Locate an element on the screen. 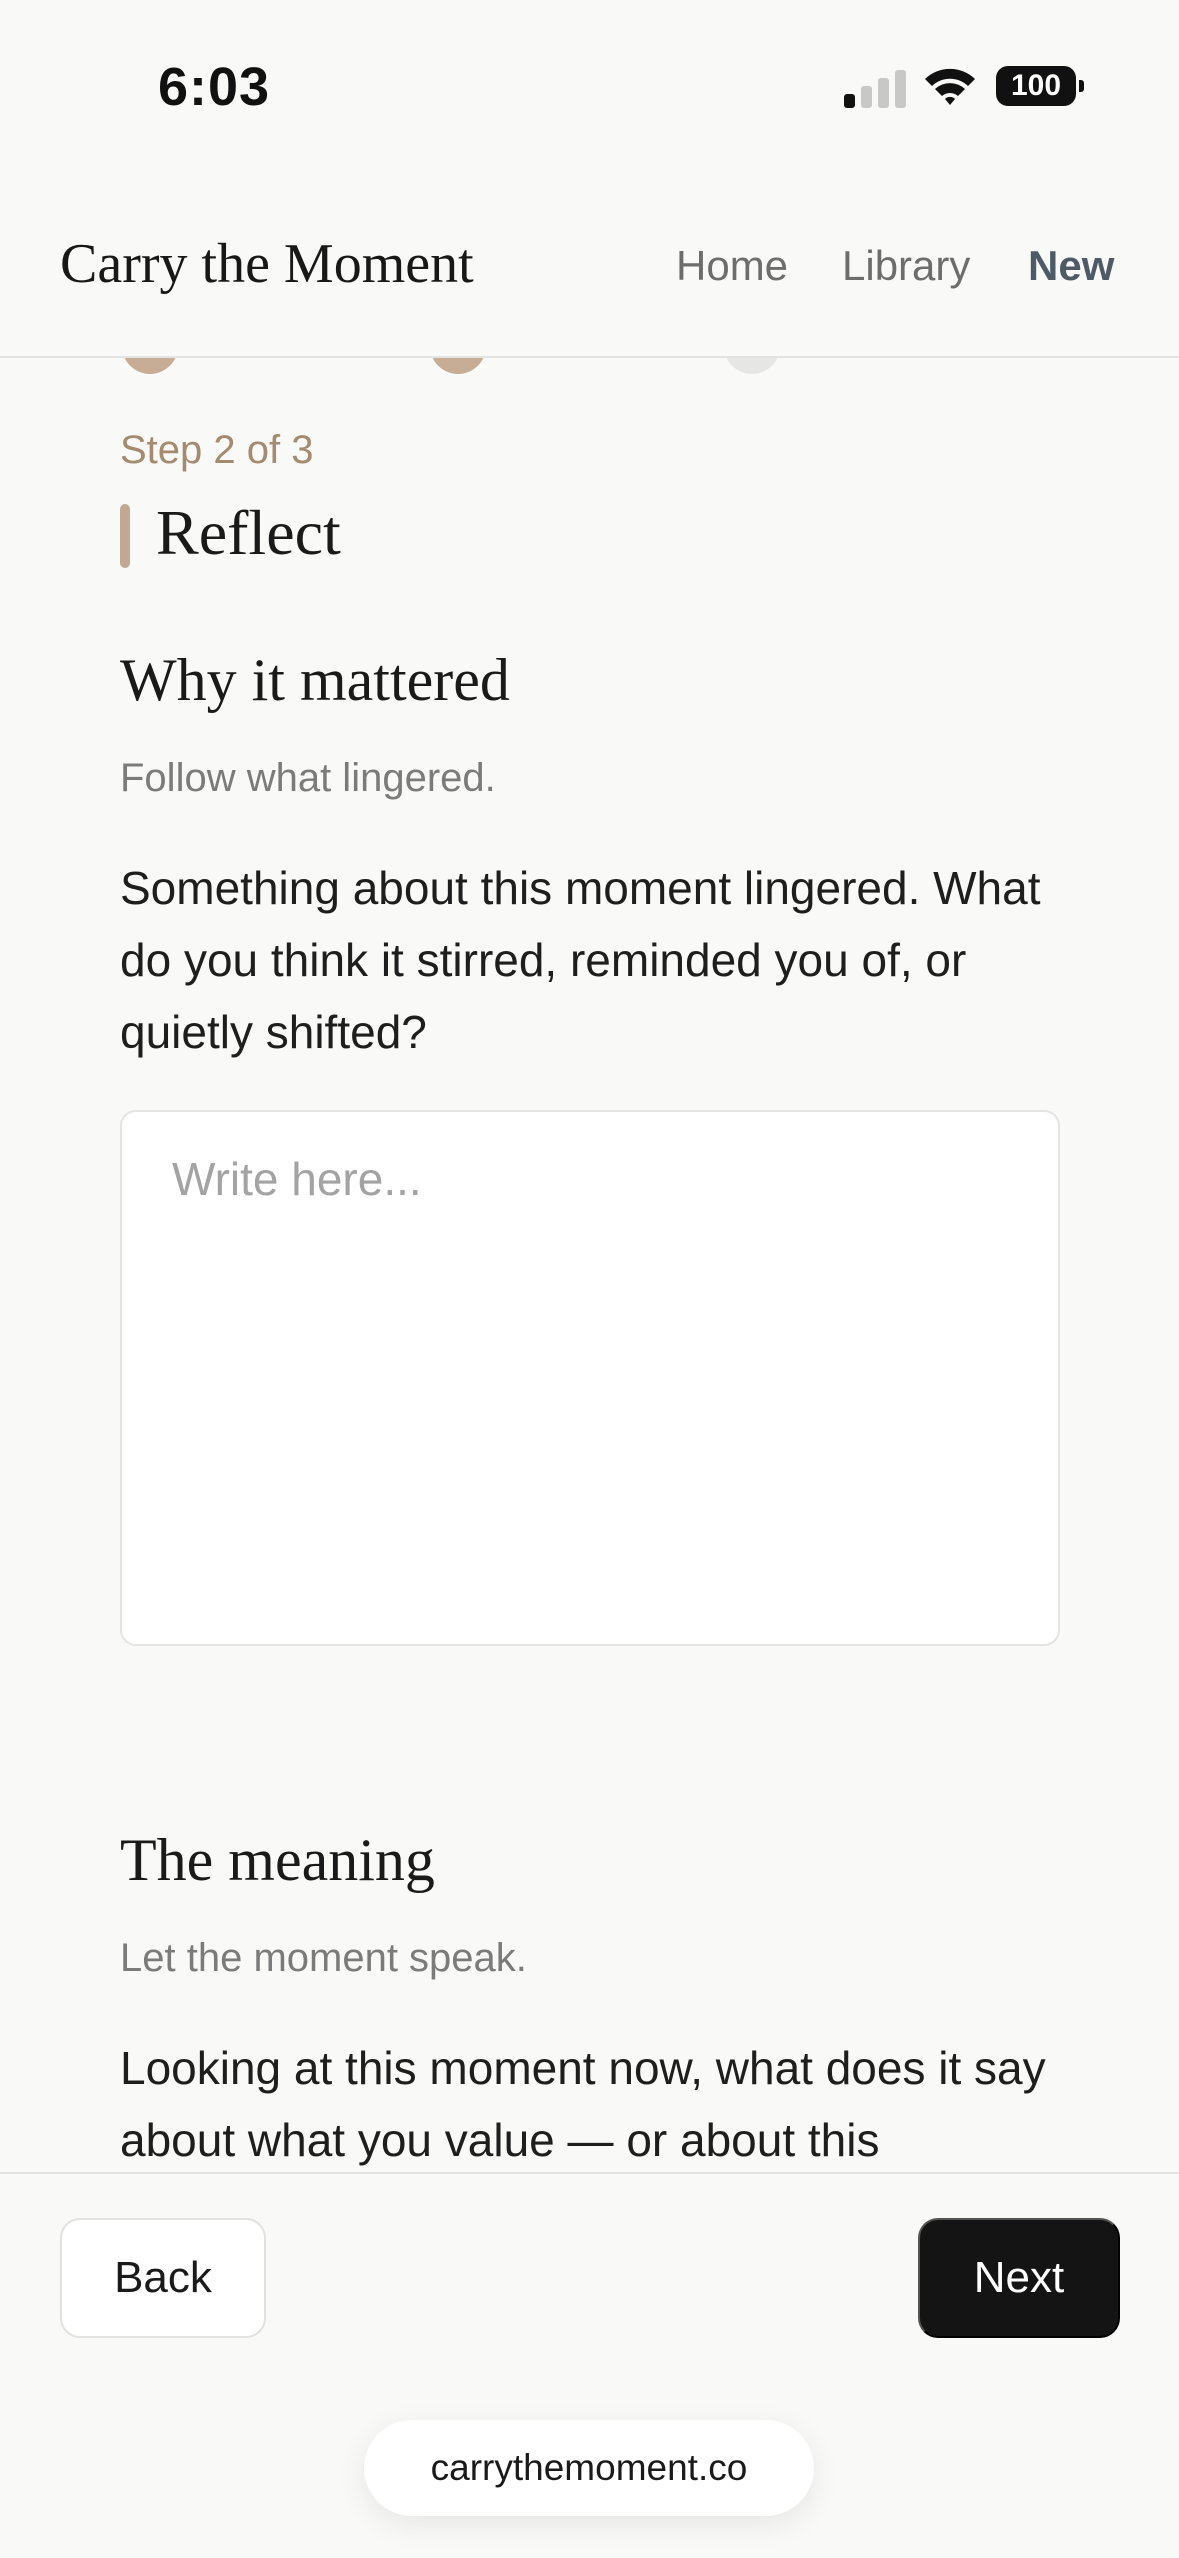 This screenshot has height=2558, width=1179. step-indicator: Step 2 of 3 is located at coordinates (217, 450).